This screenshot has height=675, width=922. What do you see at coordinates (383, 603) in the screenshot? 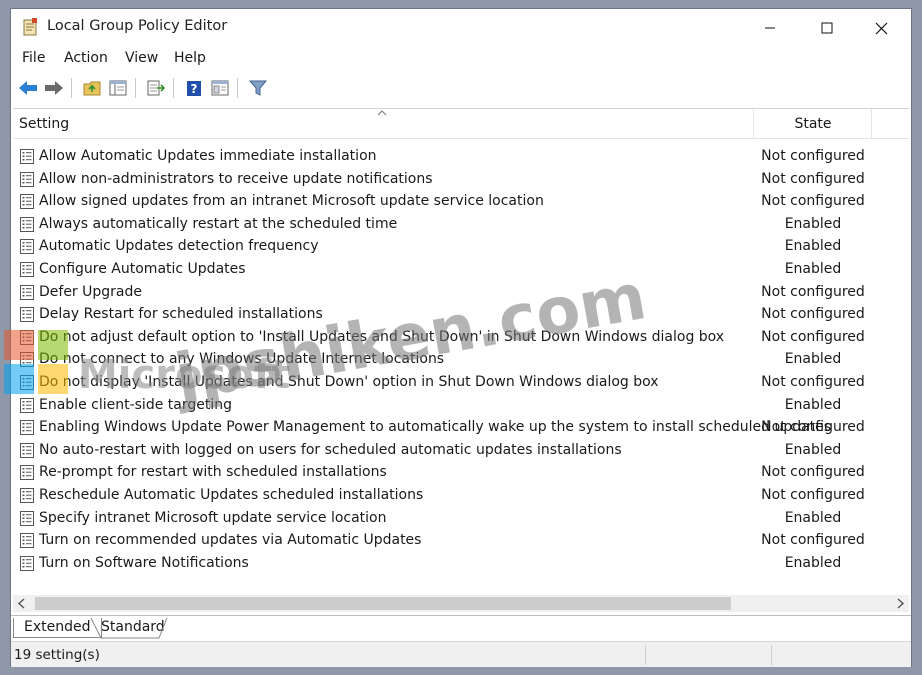
I see `scrollbar-thumb` at bounding box center [383, 603].